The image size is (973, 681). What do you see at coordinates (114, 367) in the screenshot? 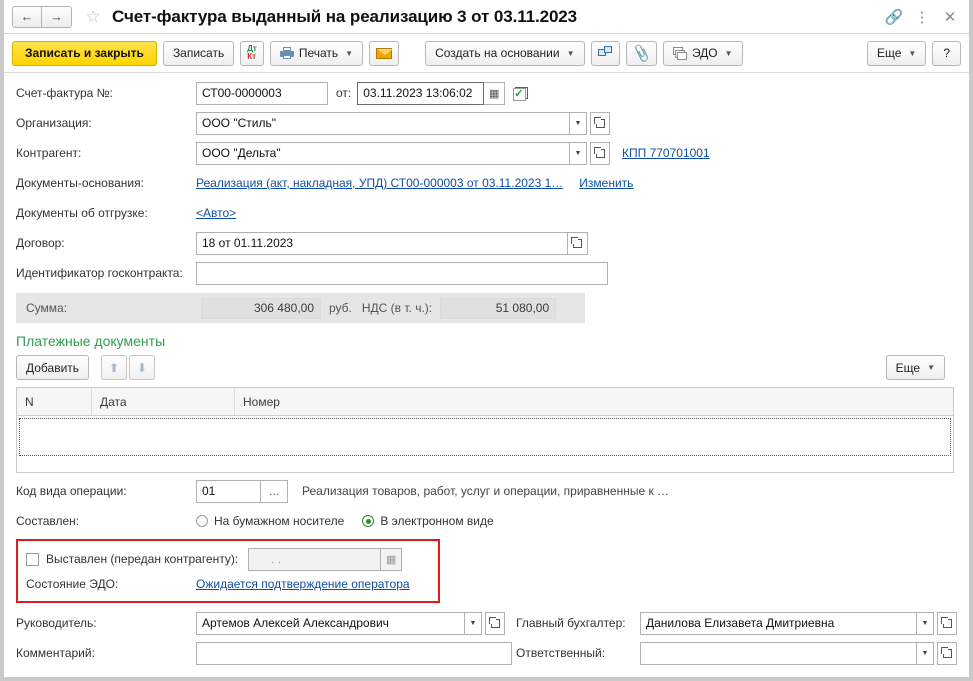
I see `arrow-up-icon: ⬆` at bounding box center [114, 367].